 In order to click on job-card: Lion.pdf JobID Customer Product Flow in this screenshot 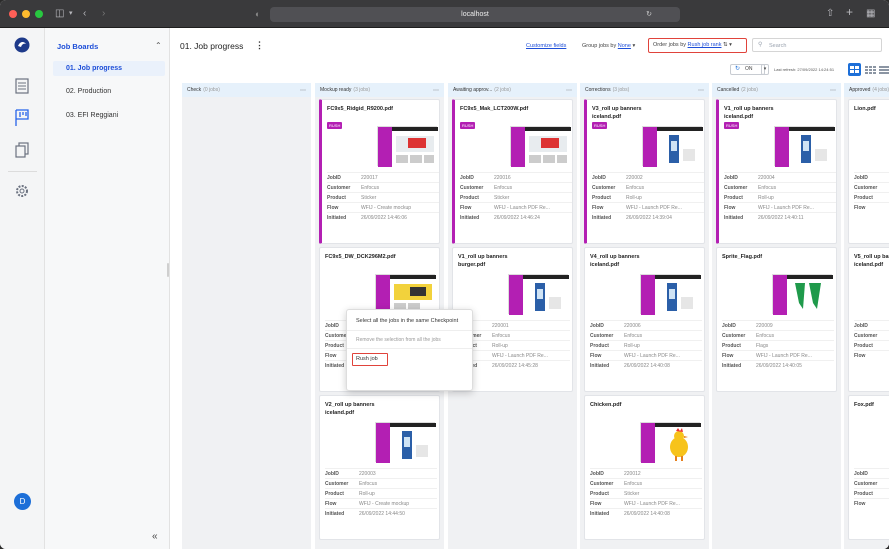, I will do `click(868, 171)`.